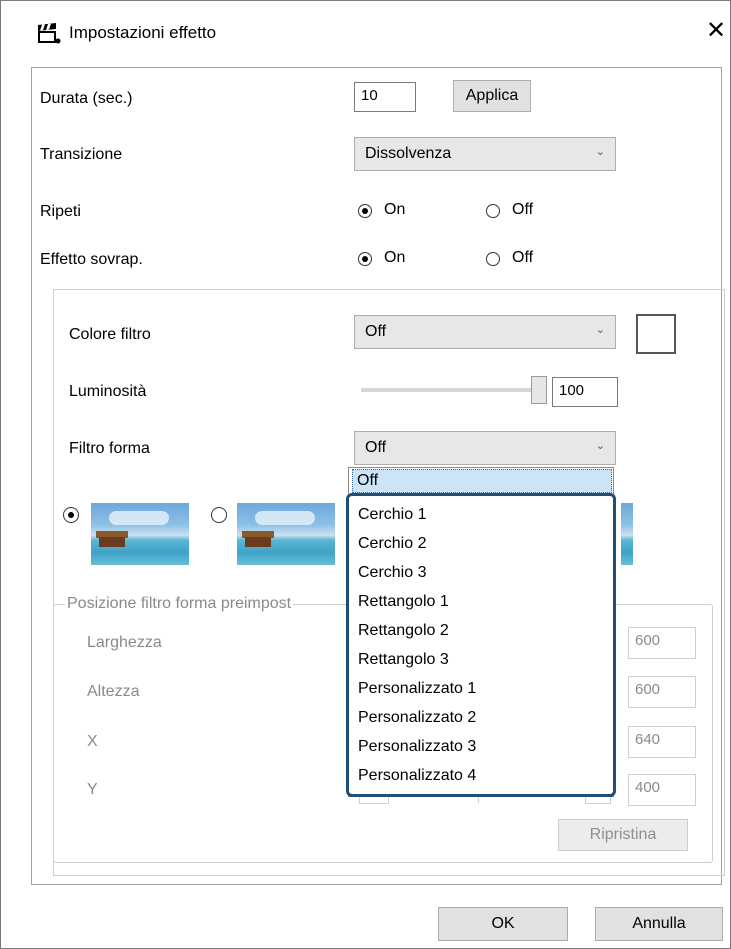 This screenshot has height=949, width=731. I want to click on repeat-off-label: Off, so click(523, 209).